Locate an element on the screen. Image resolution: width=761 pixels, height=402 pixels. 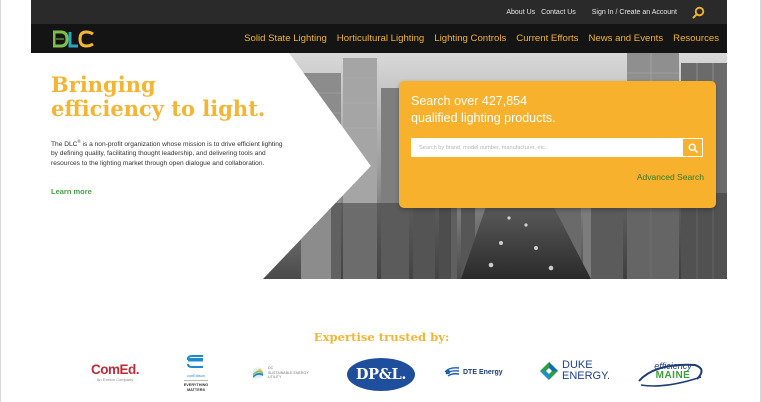
duke-energy-mark-icon is located at coordinates (549, 371).